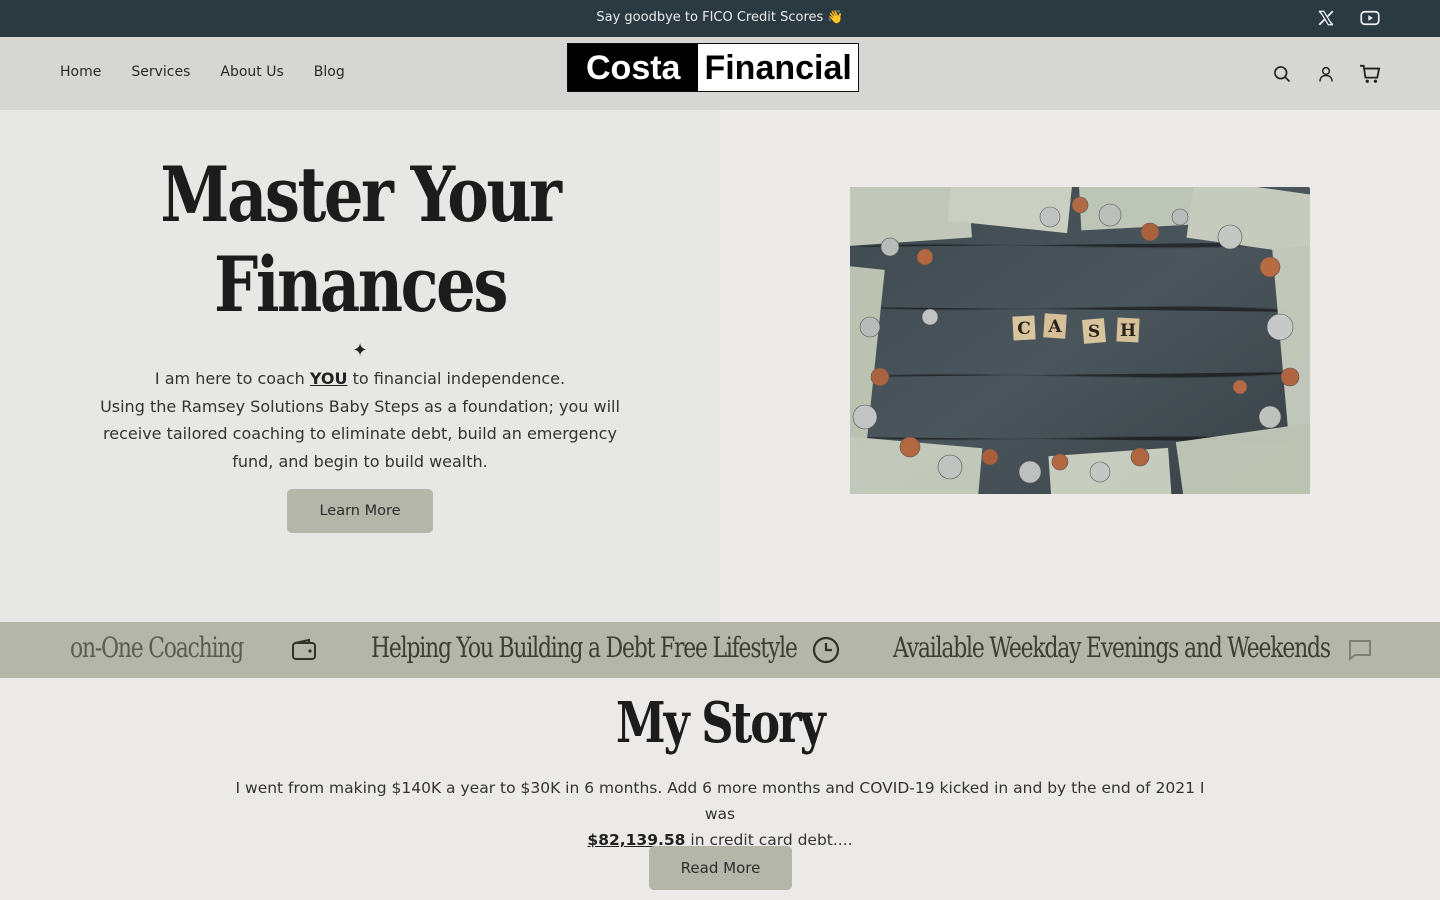 The height and width of the screenshot is (900, 1440). What do you see at coordinates (1024, 329) in the screenshot?
I see `svg-text: C` at bounding box center [1024, 329].